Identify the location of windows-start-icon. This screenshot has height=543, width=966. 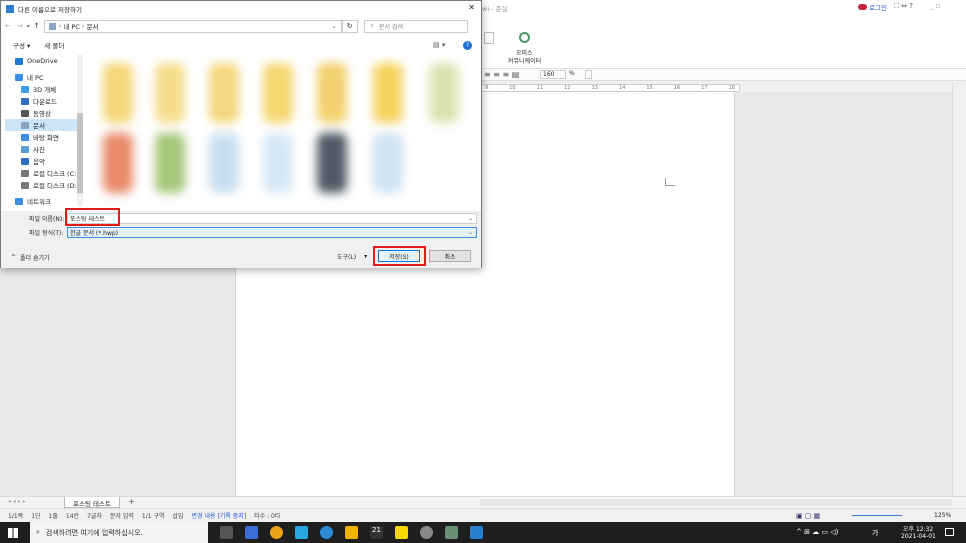
(13, 532).